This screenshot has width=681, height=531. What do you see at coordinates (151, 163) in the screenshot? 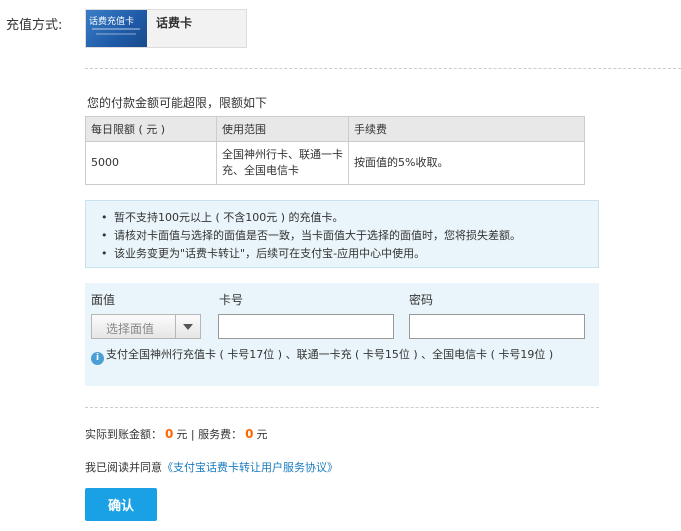
I see `cell-daily-limit: 5000` at bounding box center [151, 163].